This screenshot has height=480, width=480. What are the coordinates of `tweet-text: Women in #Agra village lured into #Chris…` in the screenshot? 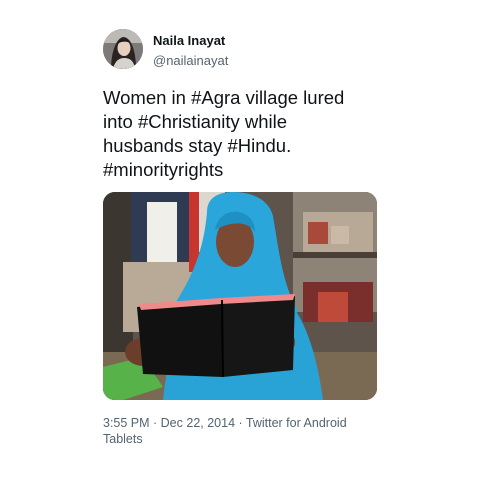 It's located at (253, 134).